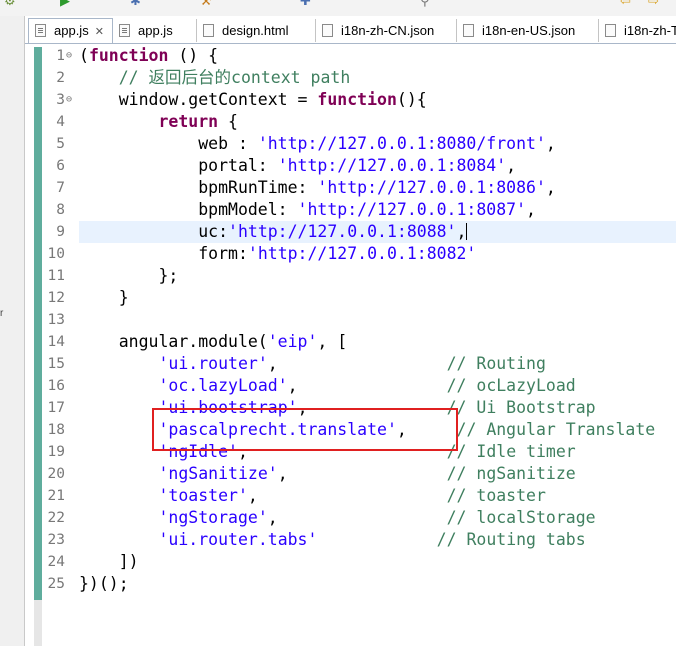 The height and width of the screenshot is (646, 676). I want to click on code-line: web : 'http://127.0.0.1:8080/front',, so click(377, 144).